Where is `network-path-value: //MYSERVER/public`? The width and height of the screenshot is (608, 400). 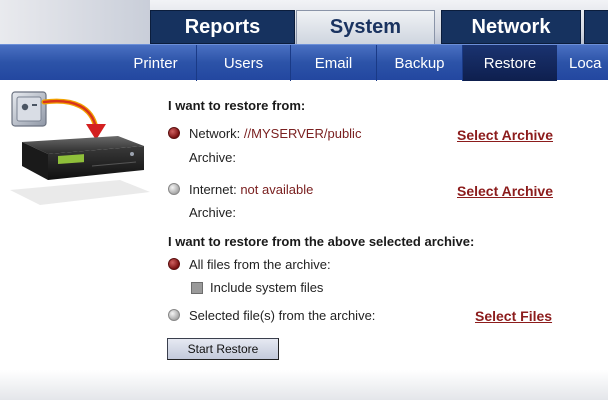 network-path-value: //MYSERVER/public is located at coordinates (302, 133).